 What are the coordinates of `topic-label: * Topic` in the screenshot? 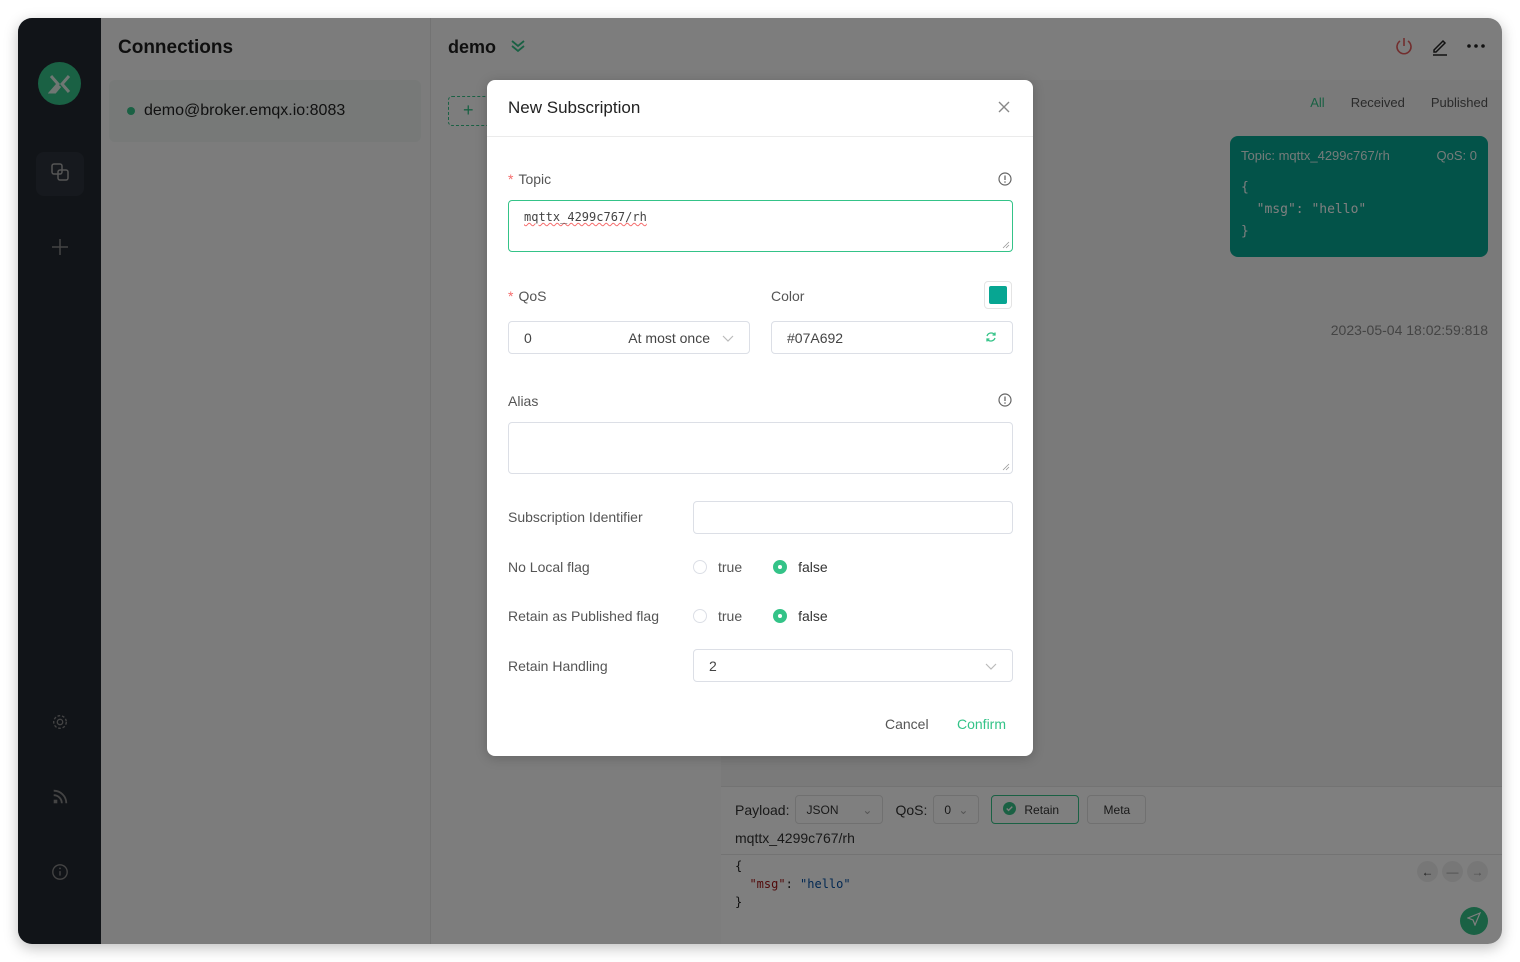 It's located at (529, 179).